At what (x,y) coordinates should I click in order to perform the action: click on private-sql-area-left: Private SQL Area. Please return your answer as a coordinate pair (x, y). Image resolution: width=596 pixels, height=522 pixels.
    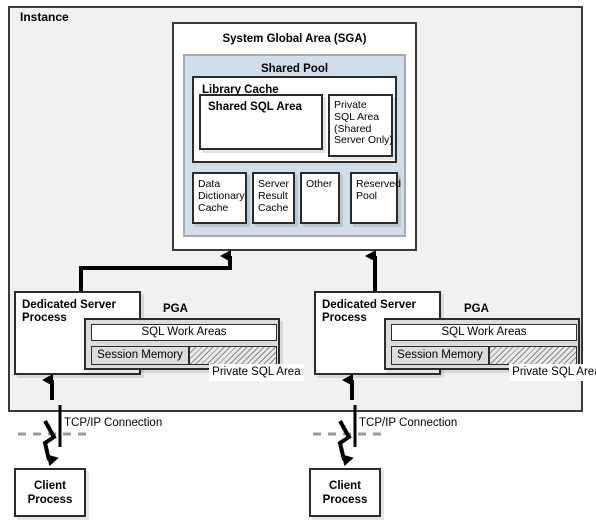
    Looking at the image, I should click on (246, 363).